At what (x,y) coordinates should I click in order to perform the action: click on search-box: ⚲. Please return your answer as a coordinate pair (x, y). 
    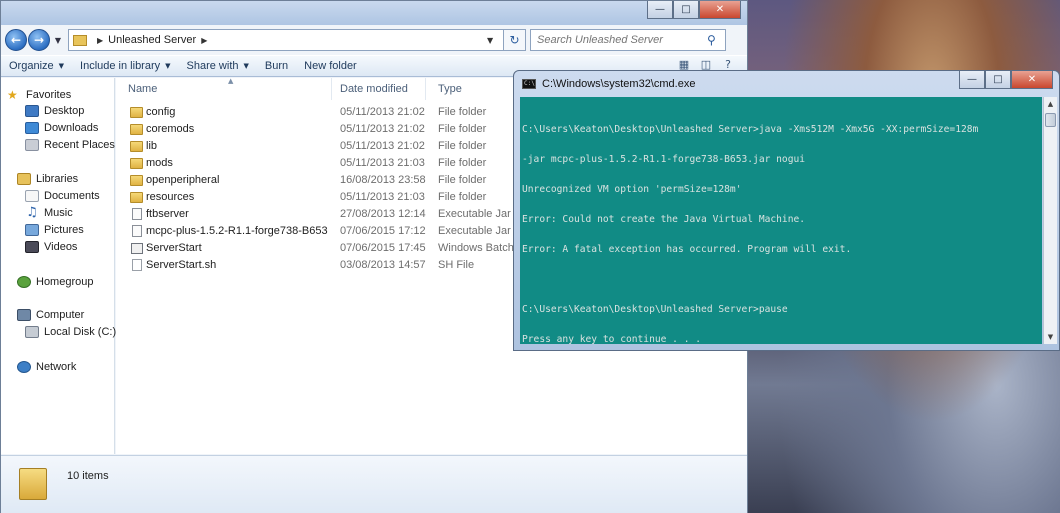
    Looking at the image, I should click on (628, 40).